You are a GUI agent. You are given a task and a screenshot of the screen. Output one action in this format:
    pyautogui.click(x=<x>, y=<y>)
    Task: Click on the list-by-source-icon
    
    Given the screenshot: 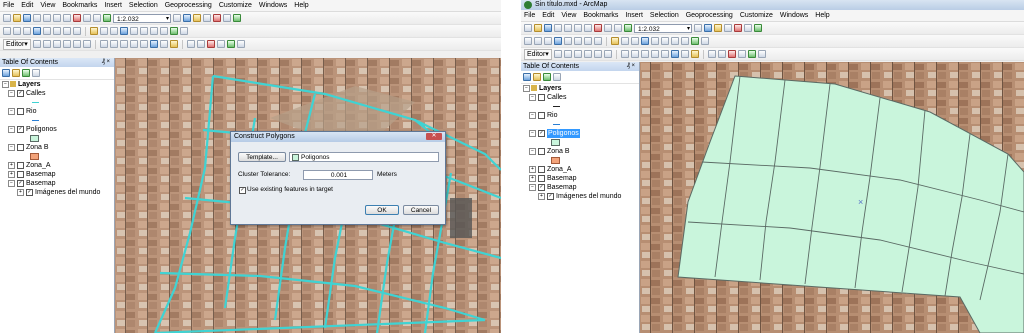 What is the action you would take?
    pyautogui.click(x=537, y=77)
    